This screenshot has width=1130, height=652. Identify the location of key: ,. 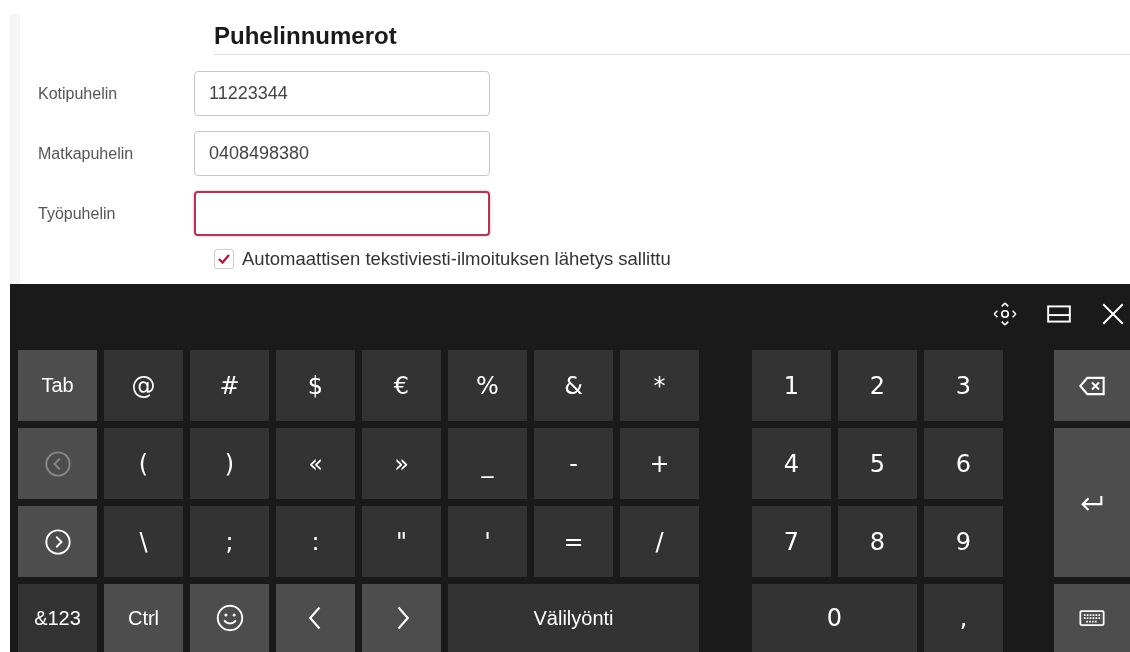
(963, 618).